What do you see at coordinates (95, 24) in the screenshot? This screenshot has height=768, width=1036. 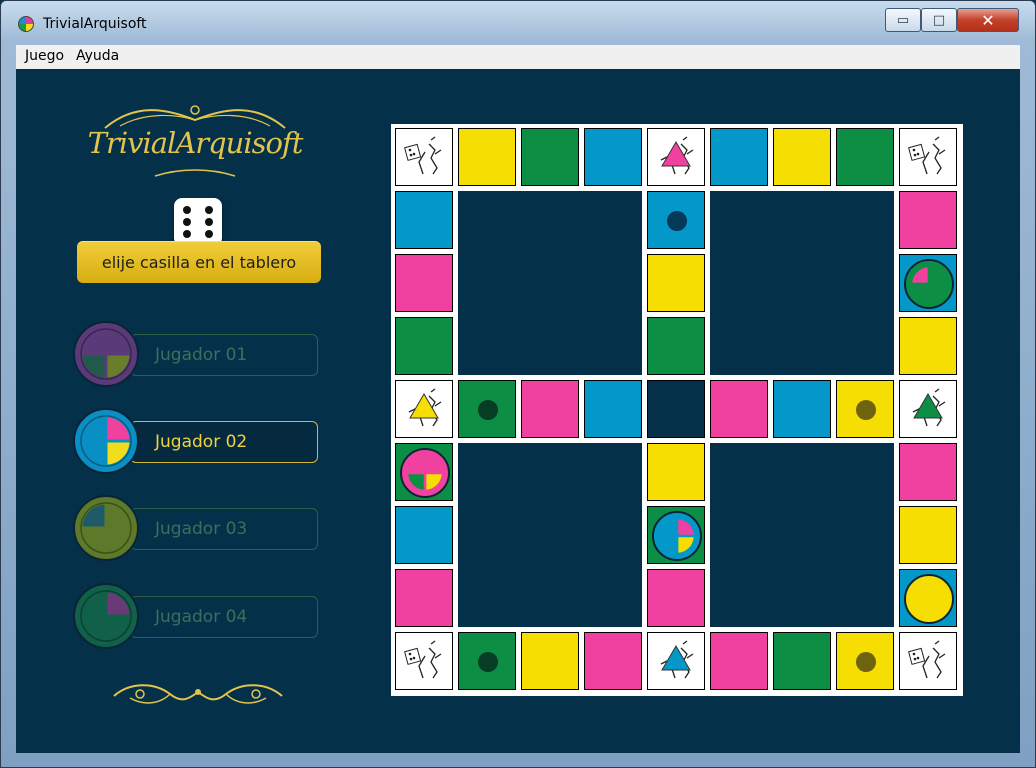 I see `window-title: TrivialArquisoft` at bounding box center [95, 24].